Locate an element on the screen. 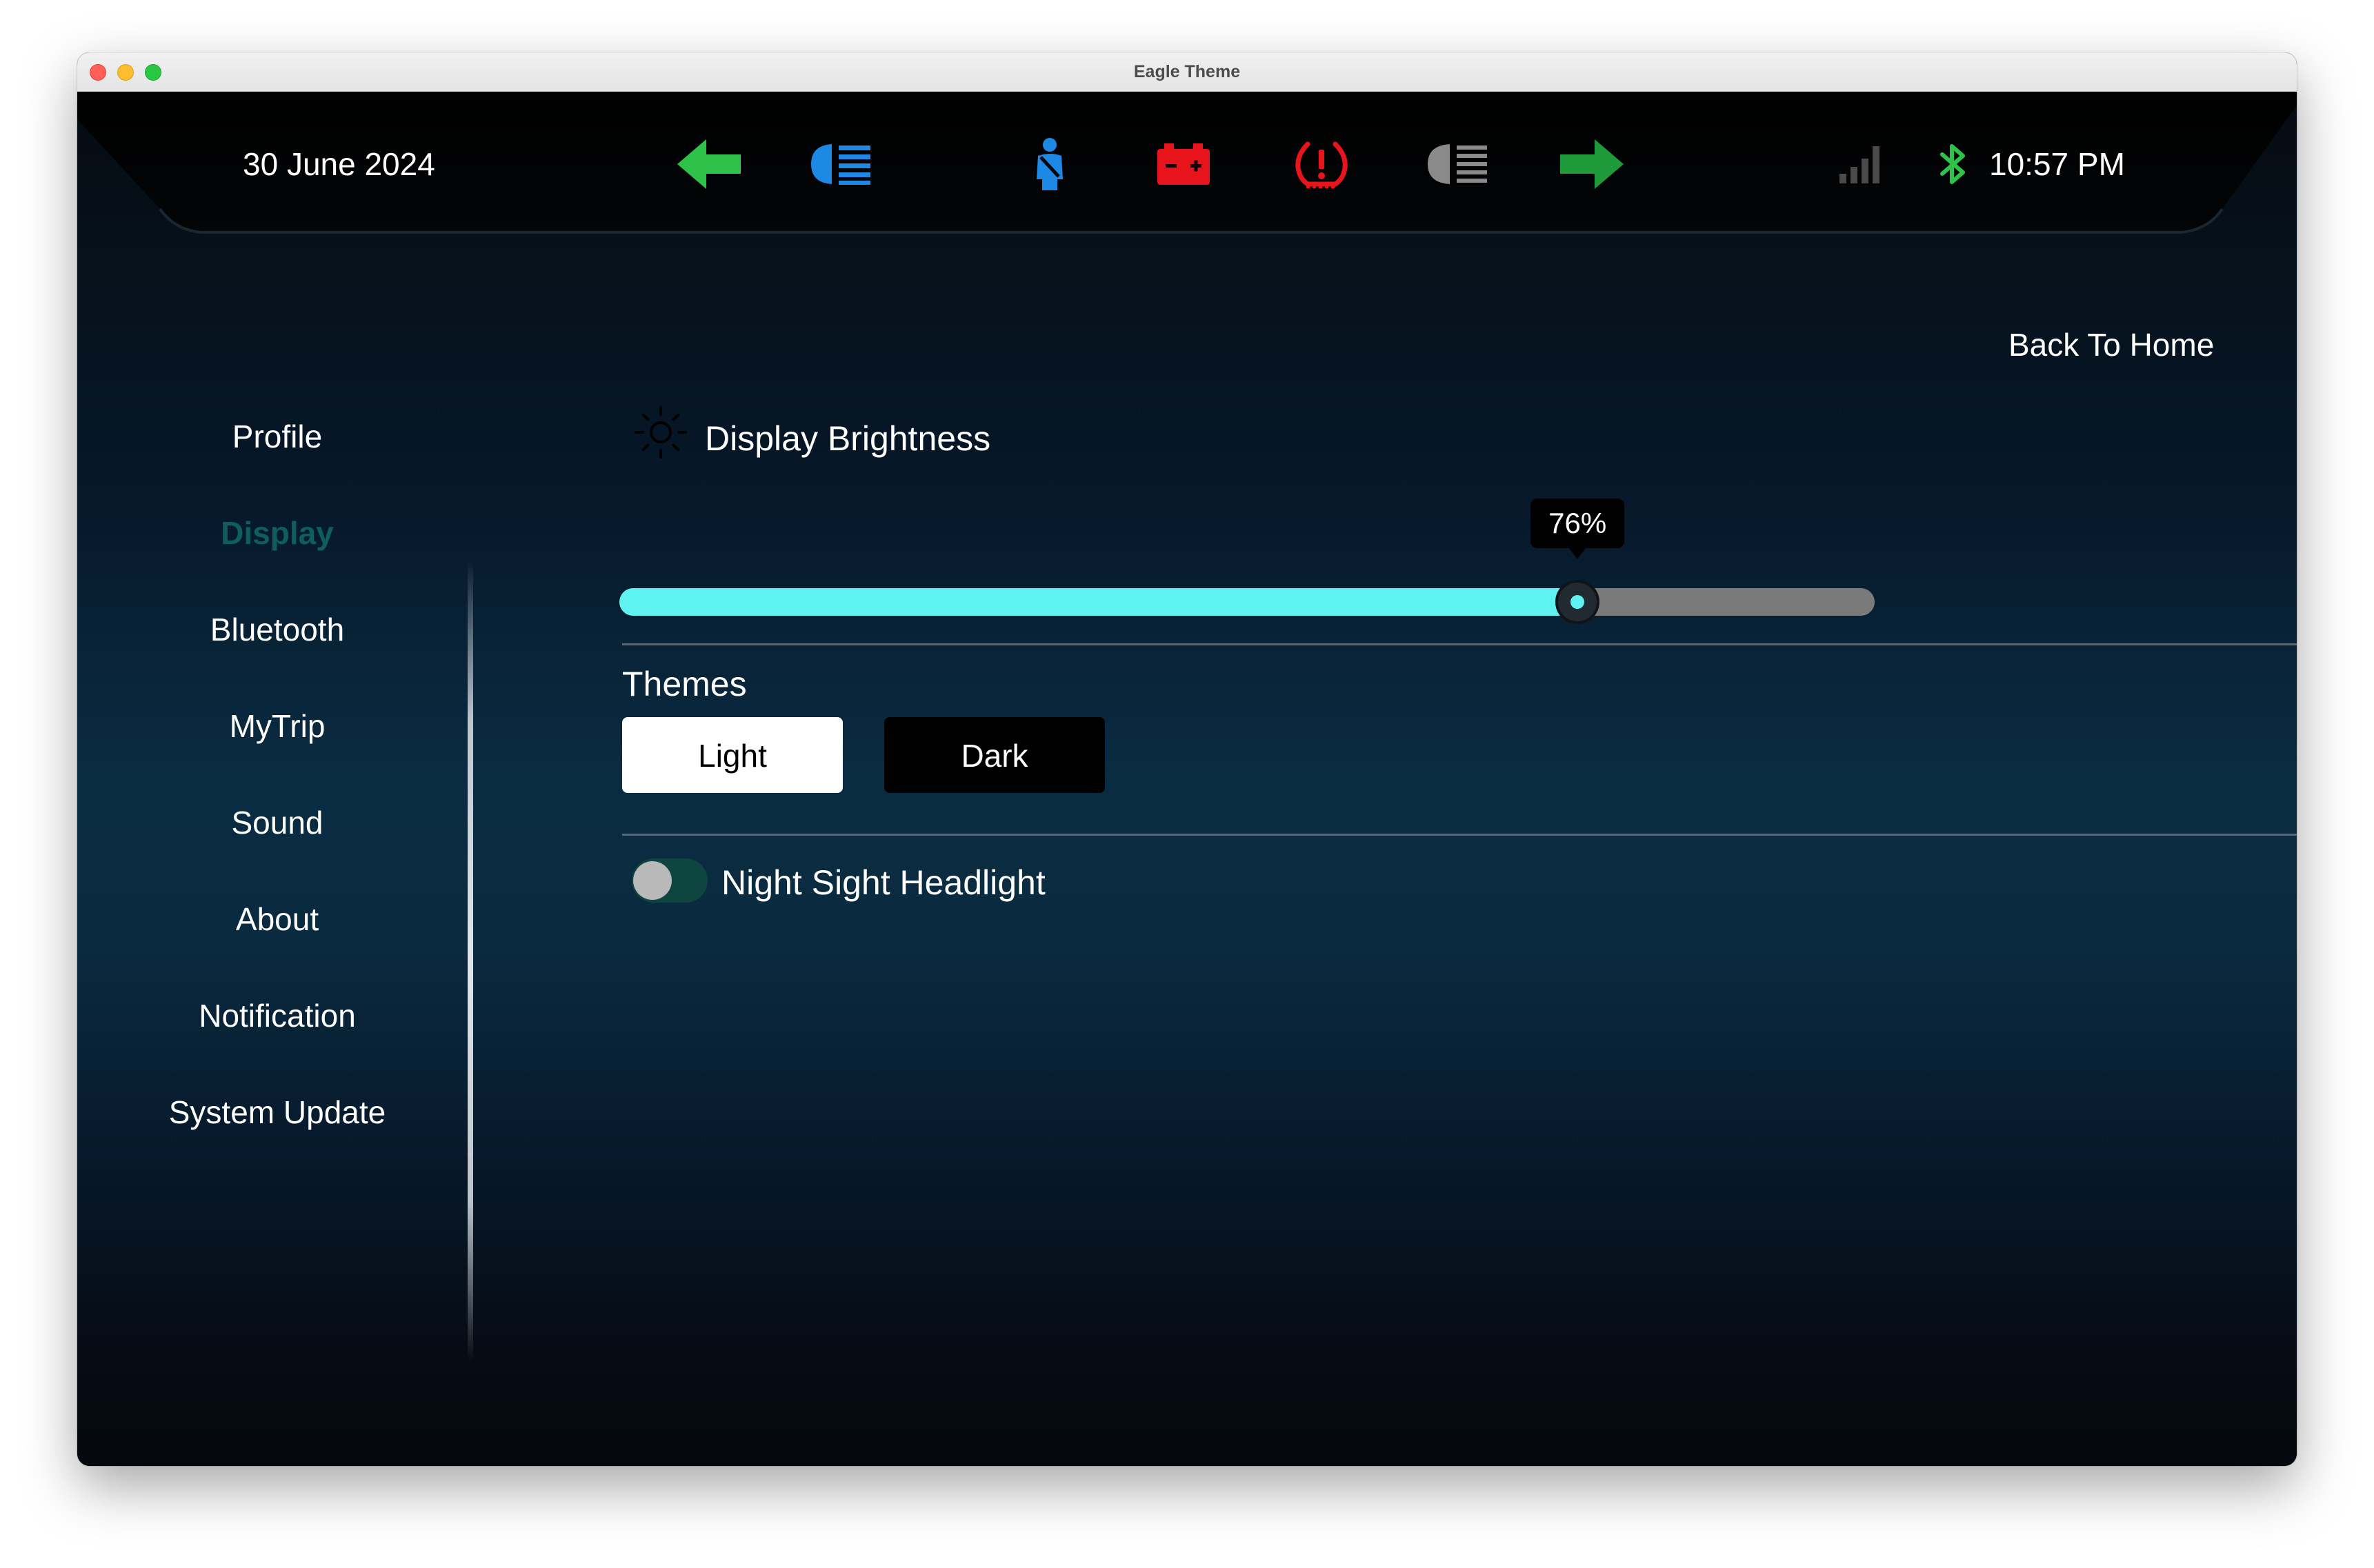 The height and width of the screenshot is (1568, 2374). theme-light-button: Light is located at coordinates (732, 755).